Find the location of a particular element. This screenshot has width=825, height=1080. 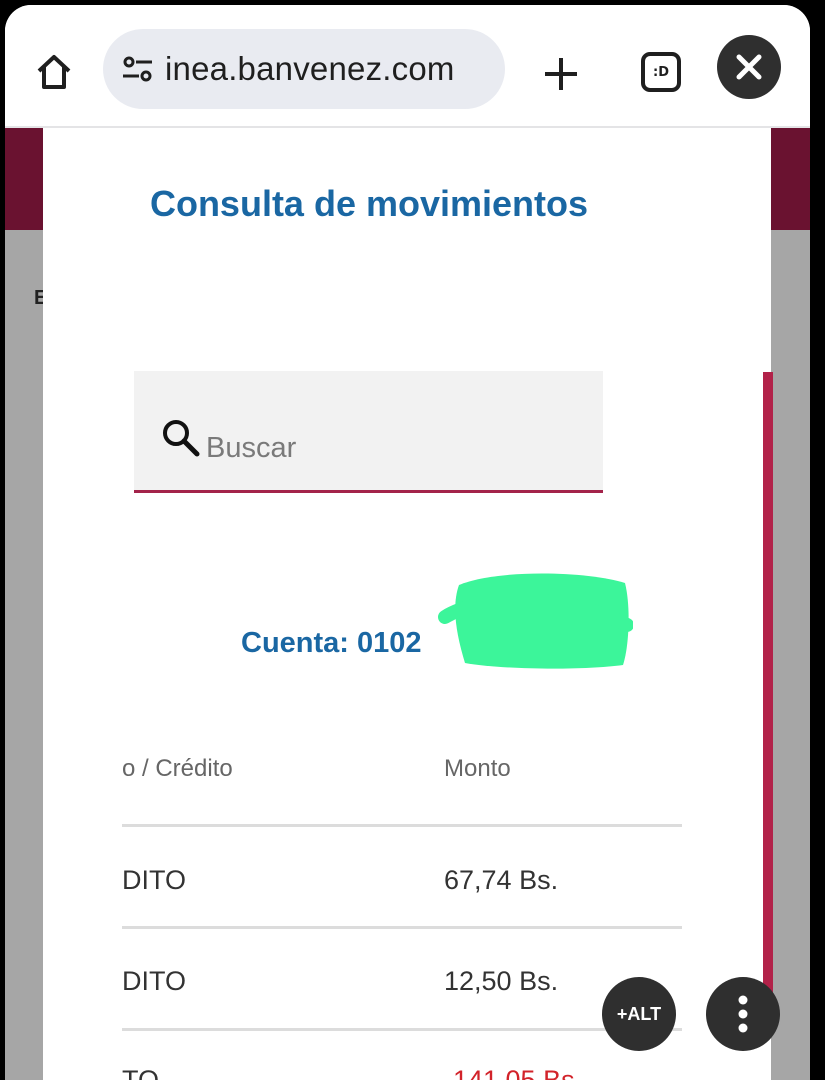

tabs-icon: :D is located at coordinates (661, 72).